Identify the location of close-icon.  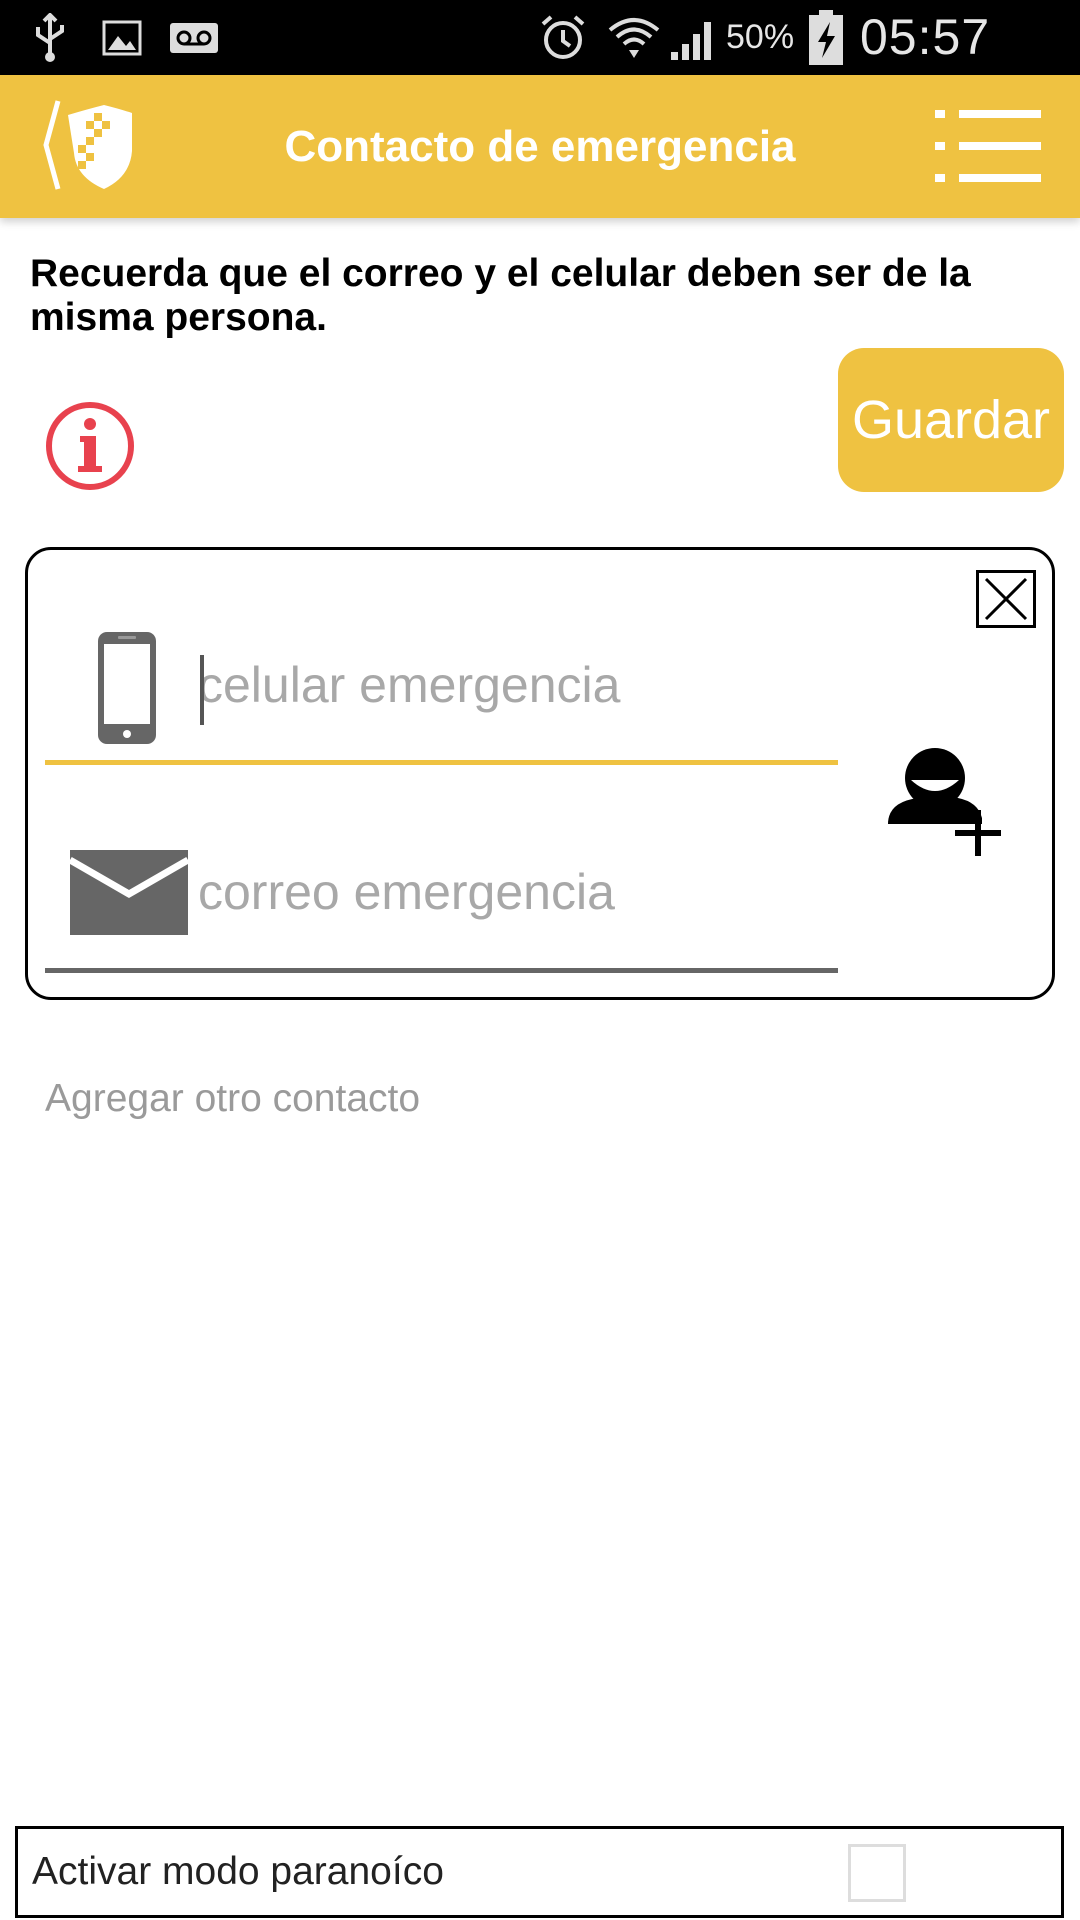
(1006, 599).